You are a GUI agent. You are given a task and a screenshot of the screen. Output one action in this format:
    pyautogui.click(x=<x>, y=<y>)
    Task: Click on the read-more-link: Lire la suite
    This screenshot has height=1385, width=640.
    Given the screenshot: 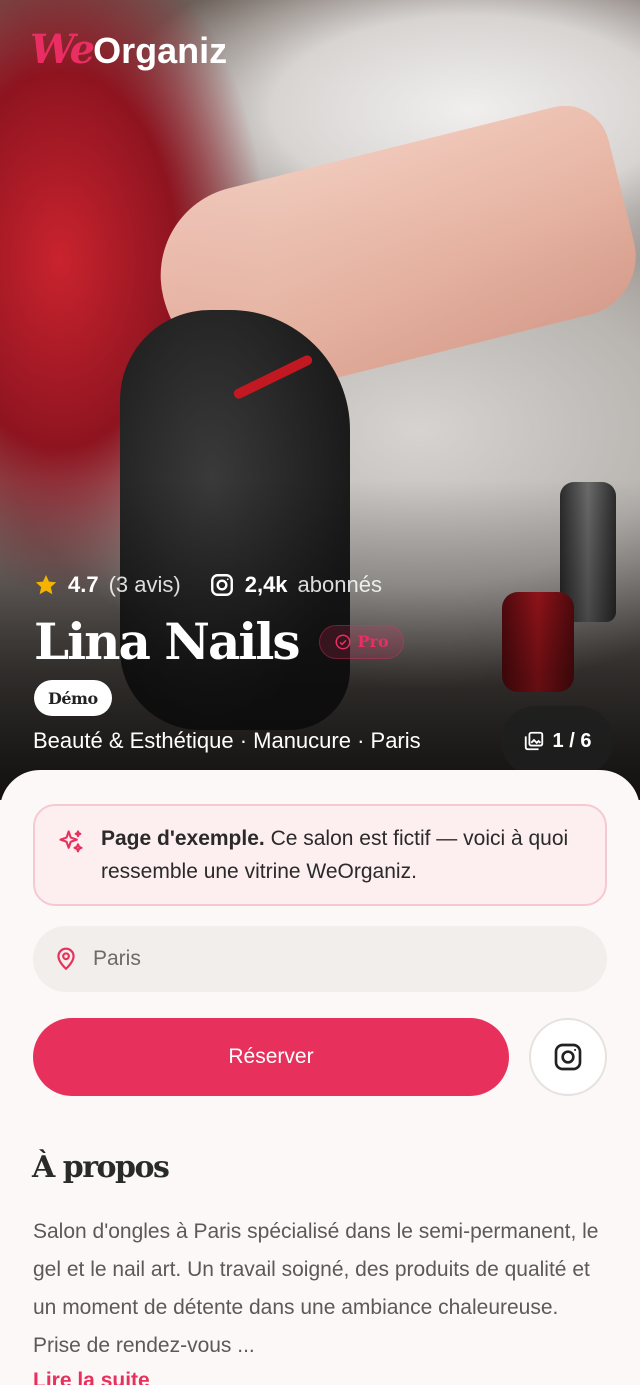 What is the action you would take?
    pyautogui.click(x=91, y=1377)
    